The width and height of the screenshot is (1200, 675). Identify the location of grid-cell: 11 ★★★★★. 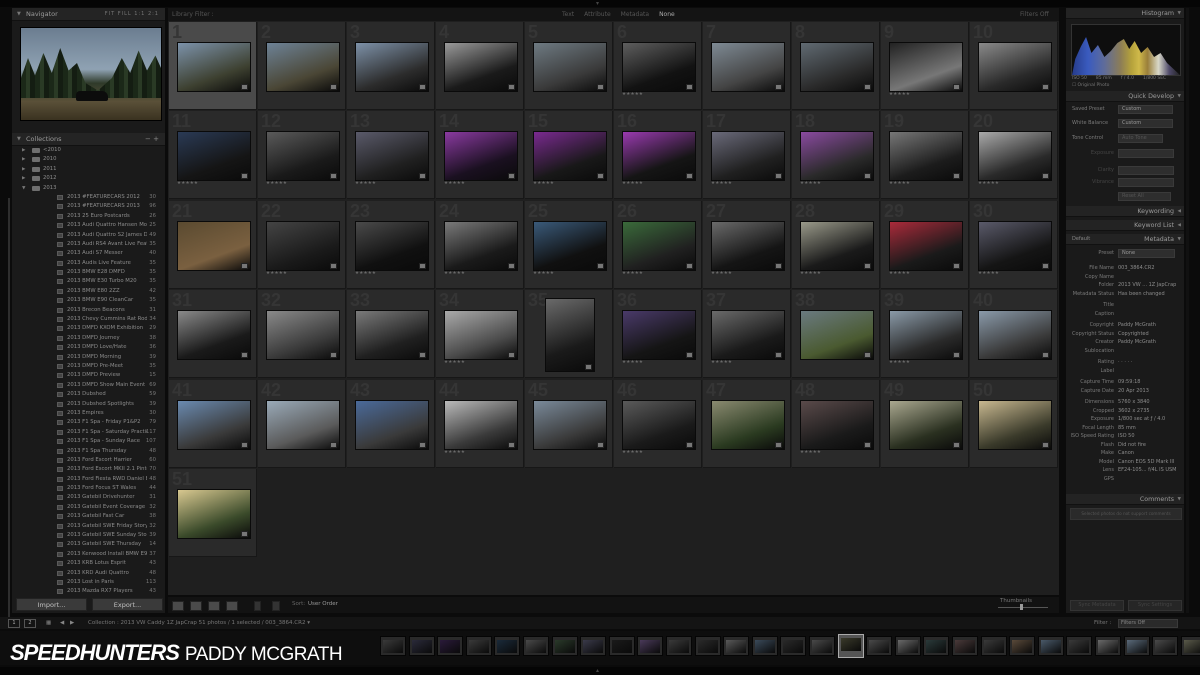
(213, 155).